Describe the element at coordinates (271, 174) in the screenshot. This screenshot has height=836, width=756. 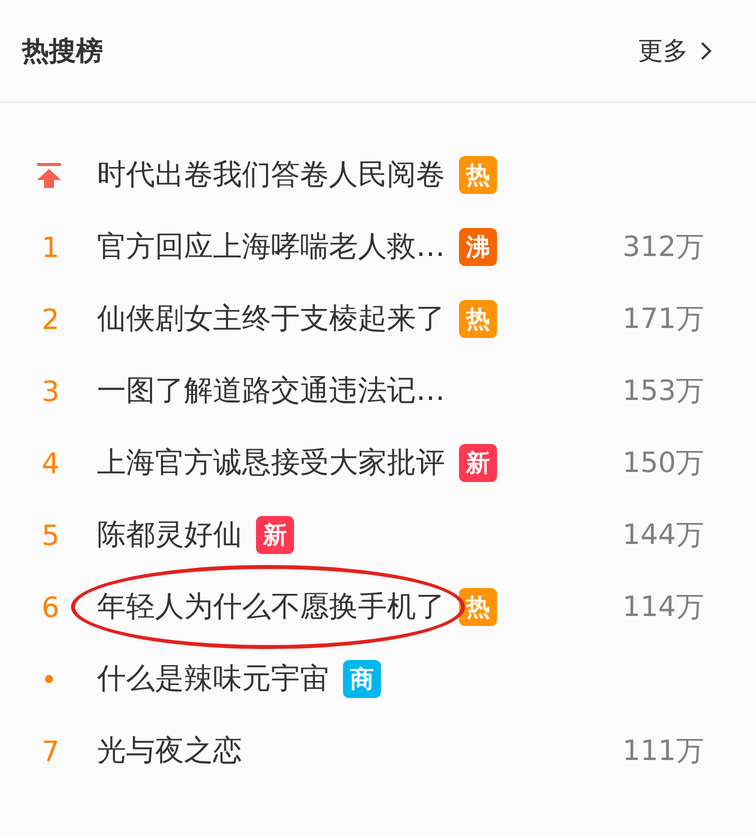
I see `topic-link: 时代出卷我们答卷人民阅卷` at that location.